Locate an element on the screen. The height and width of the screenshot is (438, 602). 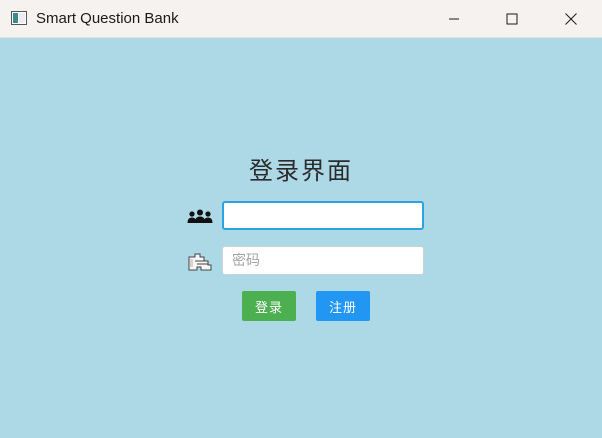
title-bar: Smart Question Bank is located at coordinates (301, 19).